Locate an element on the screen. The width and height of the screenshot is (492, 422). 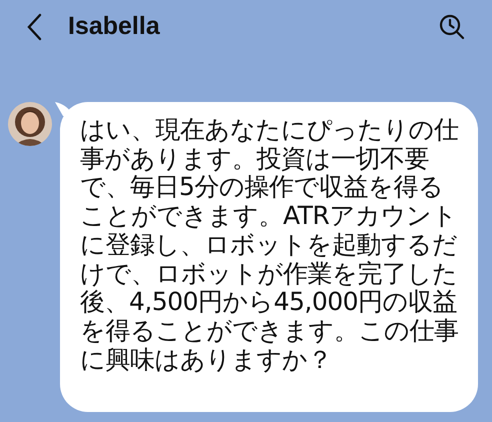
search-clock-icon is located at coordinates (452, 27).